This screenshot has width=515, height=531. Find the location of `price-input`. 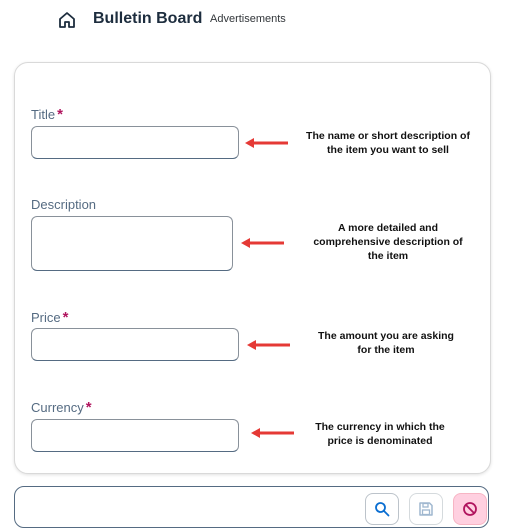

price-input is located at coordinates (135, 344).